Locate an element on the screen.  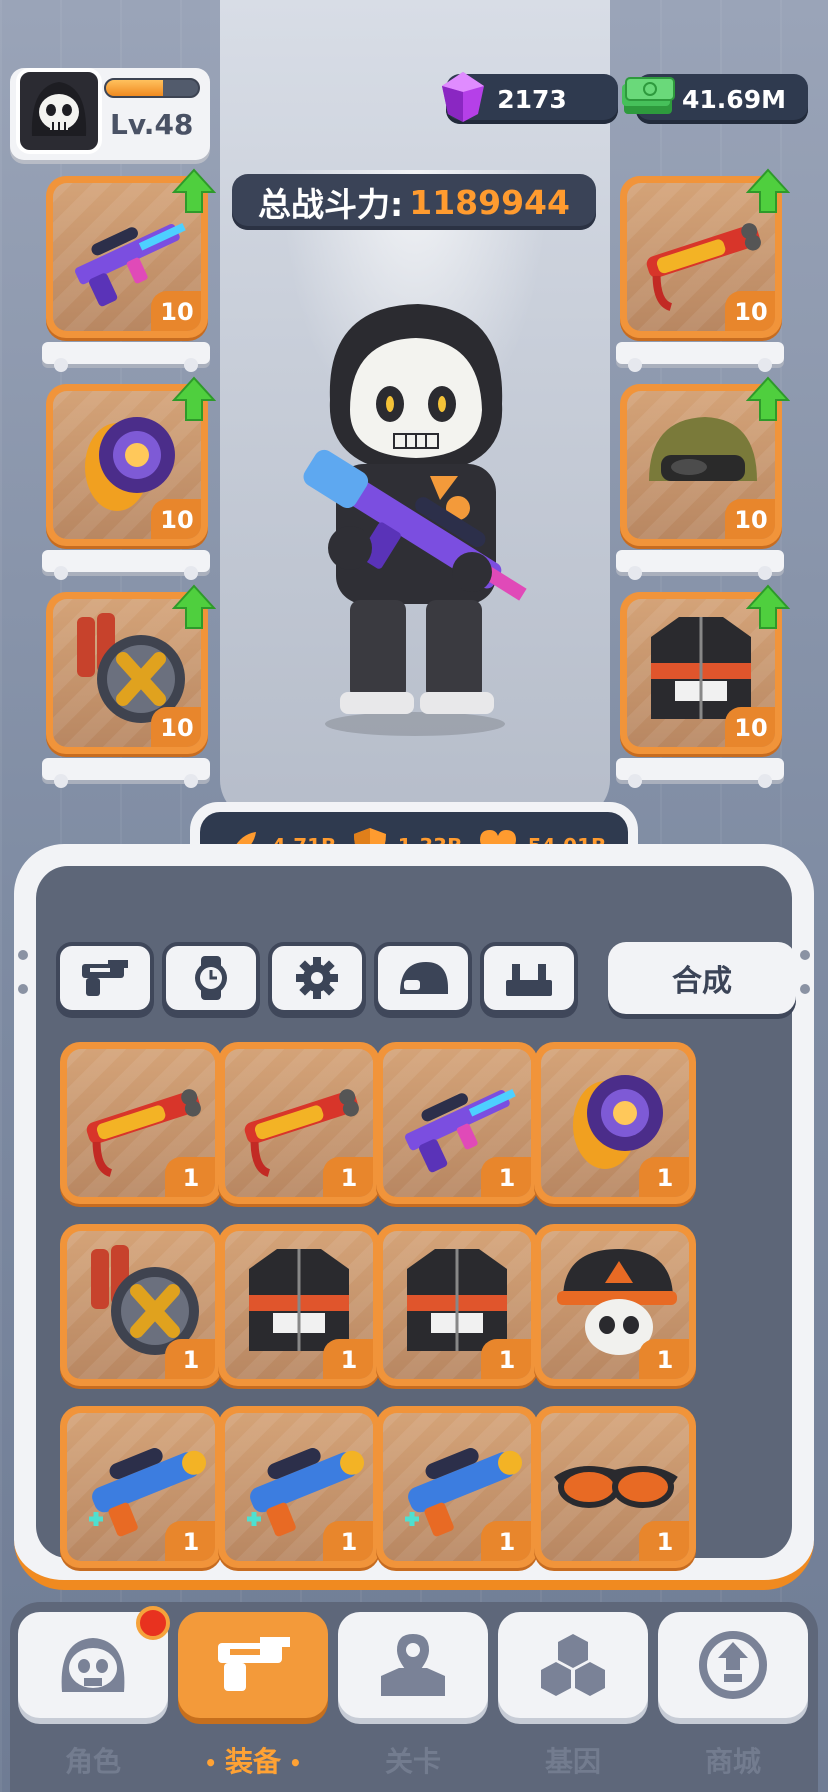
watch-icon is located at coordinates (211, 978).